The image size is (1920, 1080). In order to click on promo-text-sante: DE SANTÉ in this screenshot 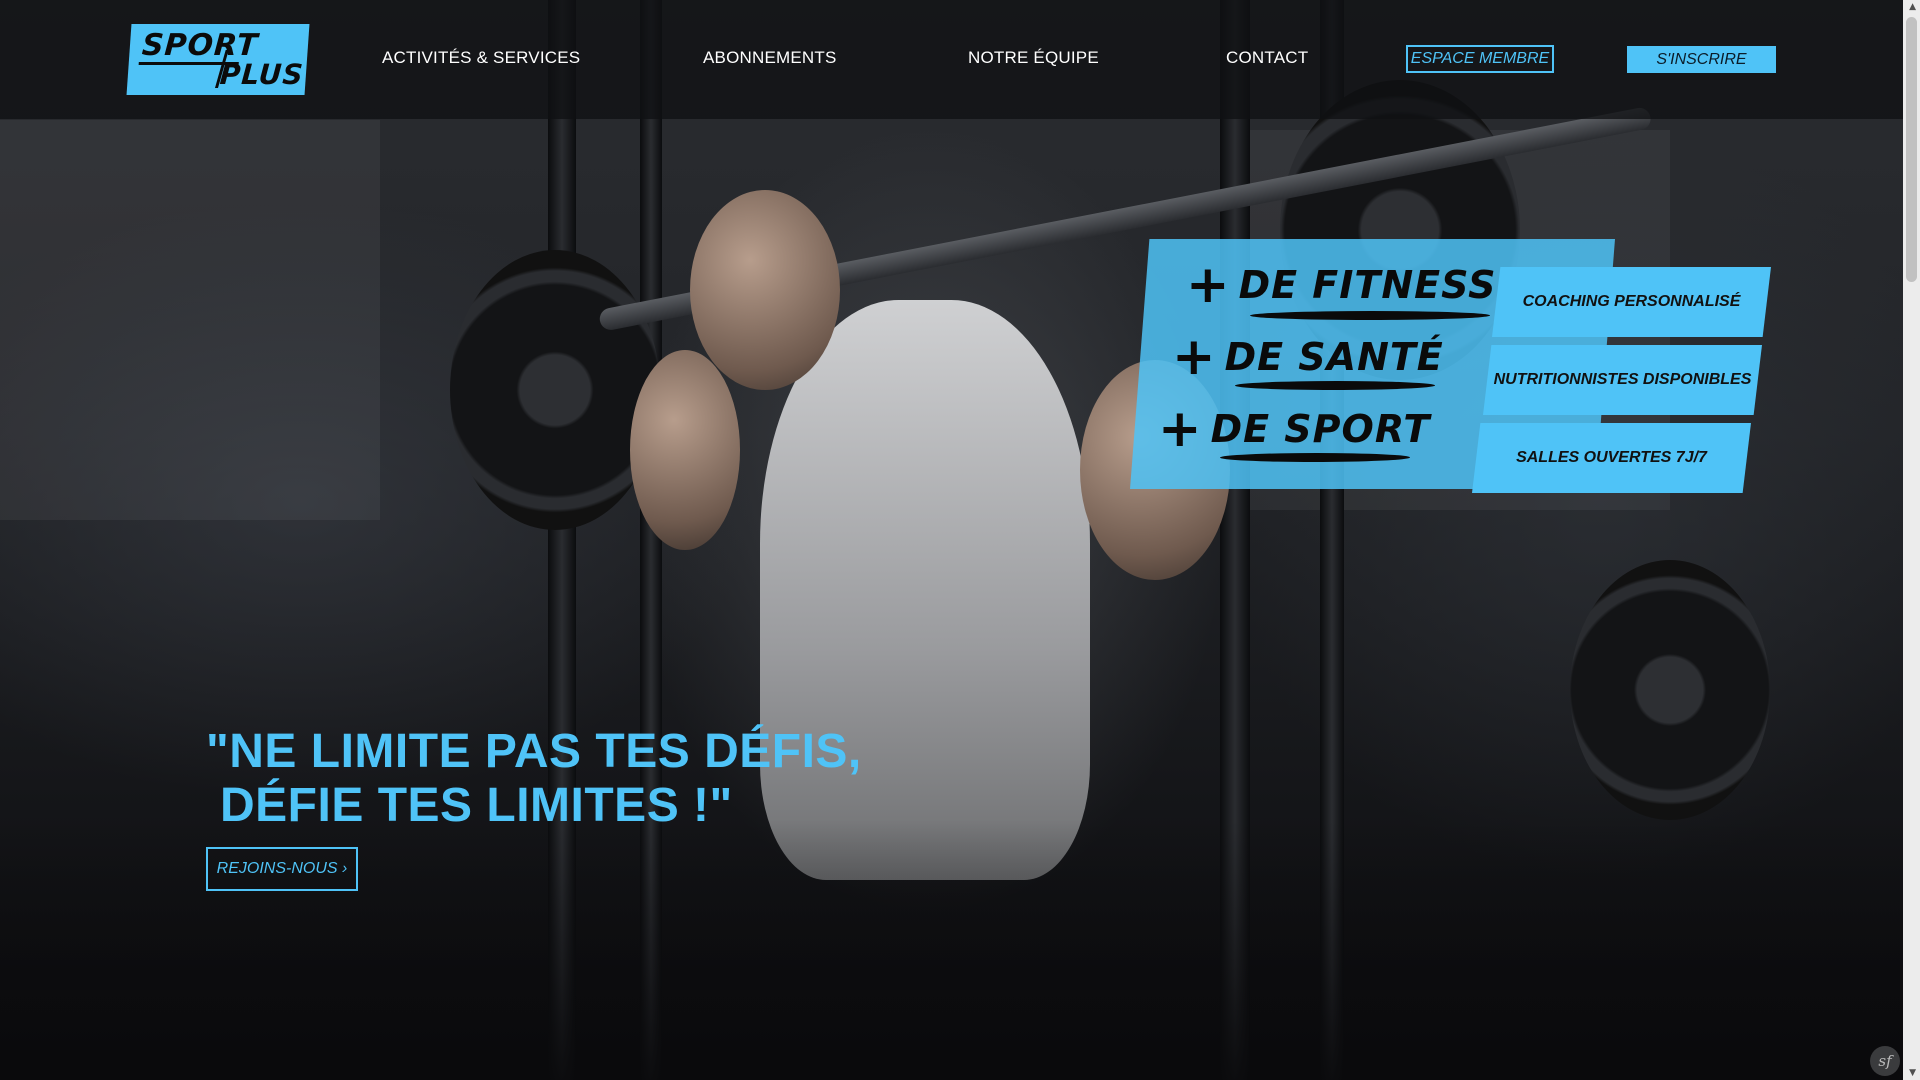, I will do `click(1334, 357)`.